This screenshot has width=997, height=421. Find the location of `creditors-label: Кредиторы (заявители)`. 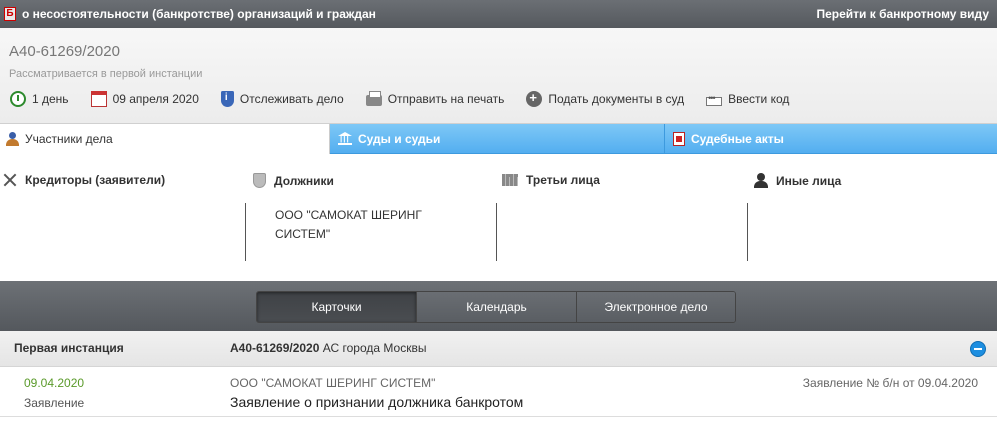

creditors-label: Кредиторы (заявители) is located at coordinates (95, 180).